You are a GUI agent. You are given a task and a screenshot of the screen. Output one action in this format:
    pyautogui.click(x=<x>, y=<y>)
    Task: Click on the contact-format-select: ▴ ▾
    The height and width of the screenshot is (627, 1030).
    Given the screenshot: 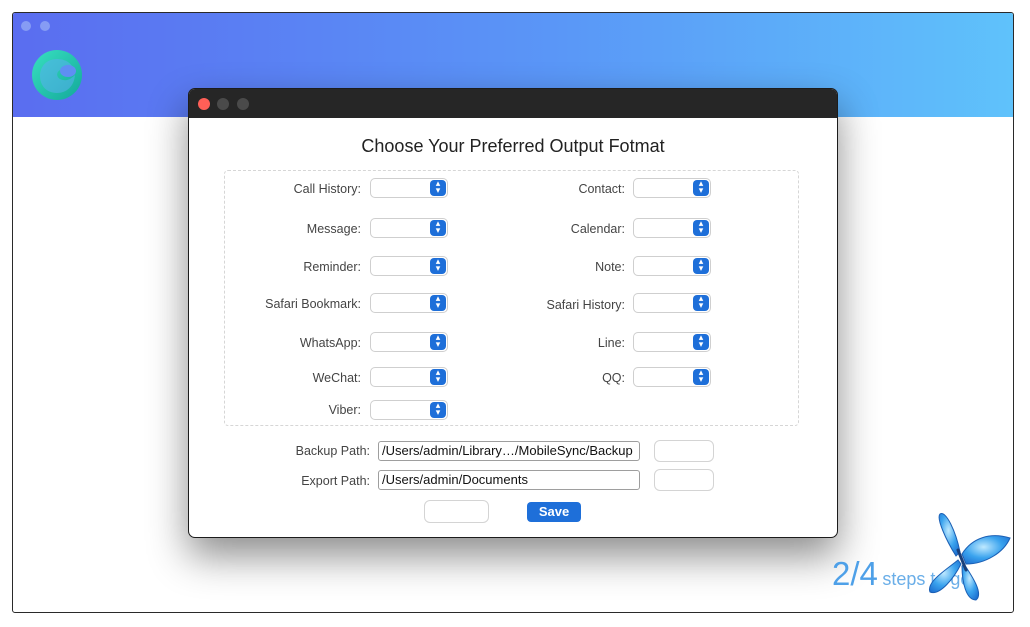 What is the action you would take?
    pyautogui.click(x=672, y=188)
    